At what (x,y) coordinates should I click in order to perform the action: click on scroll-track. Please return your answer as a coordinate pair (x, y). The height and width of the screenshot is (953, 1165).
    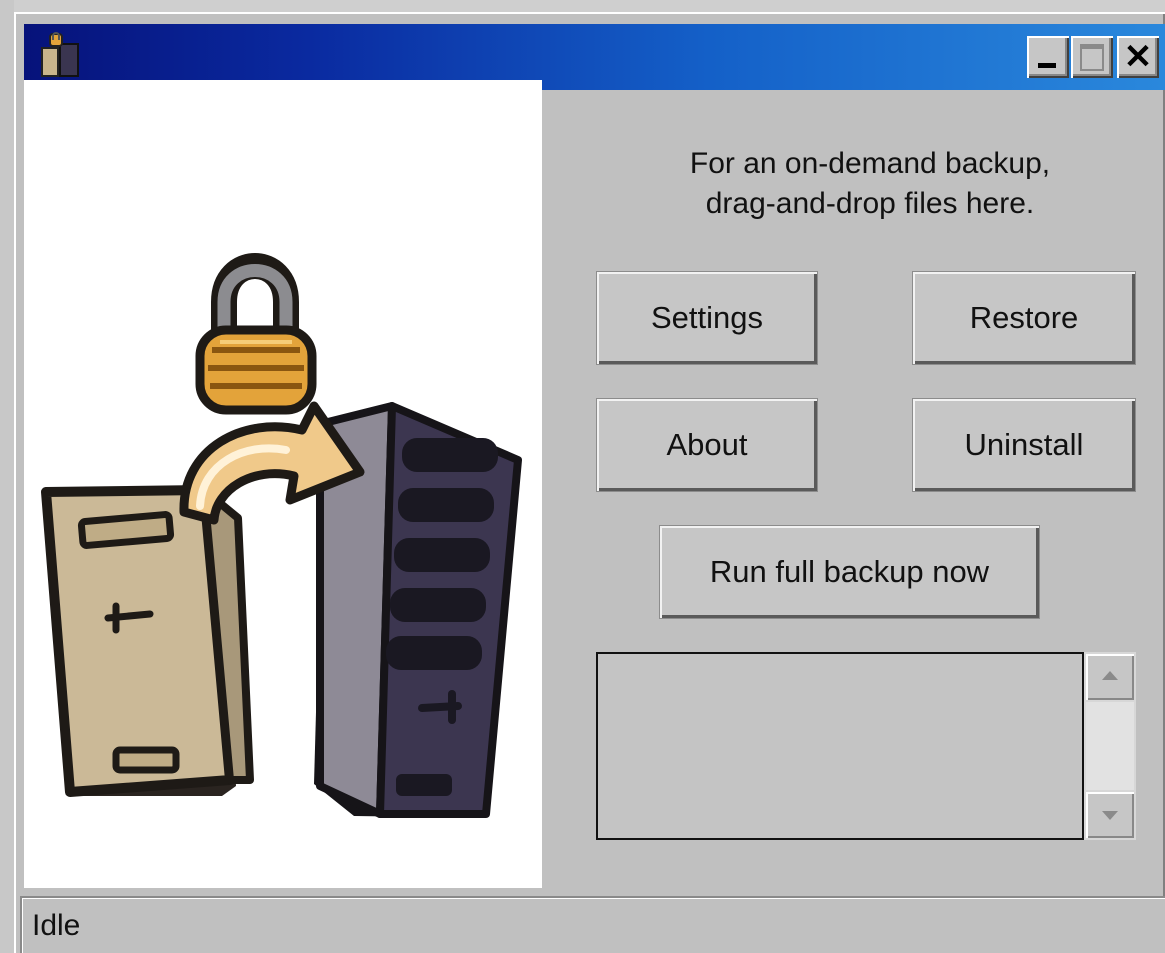
    Looking at the image, I should click on (1110, 746).